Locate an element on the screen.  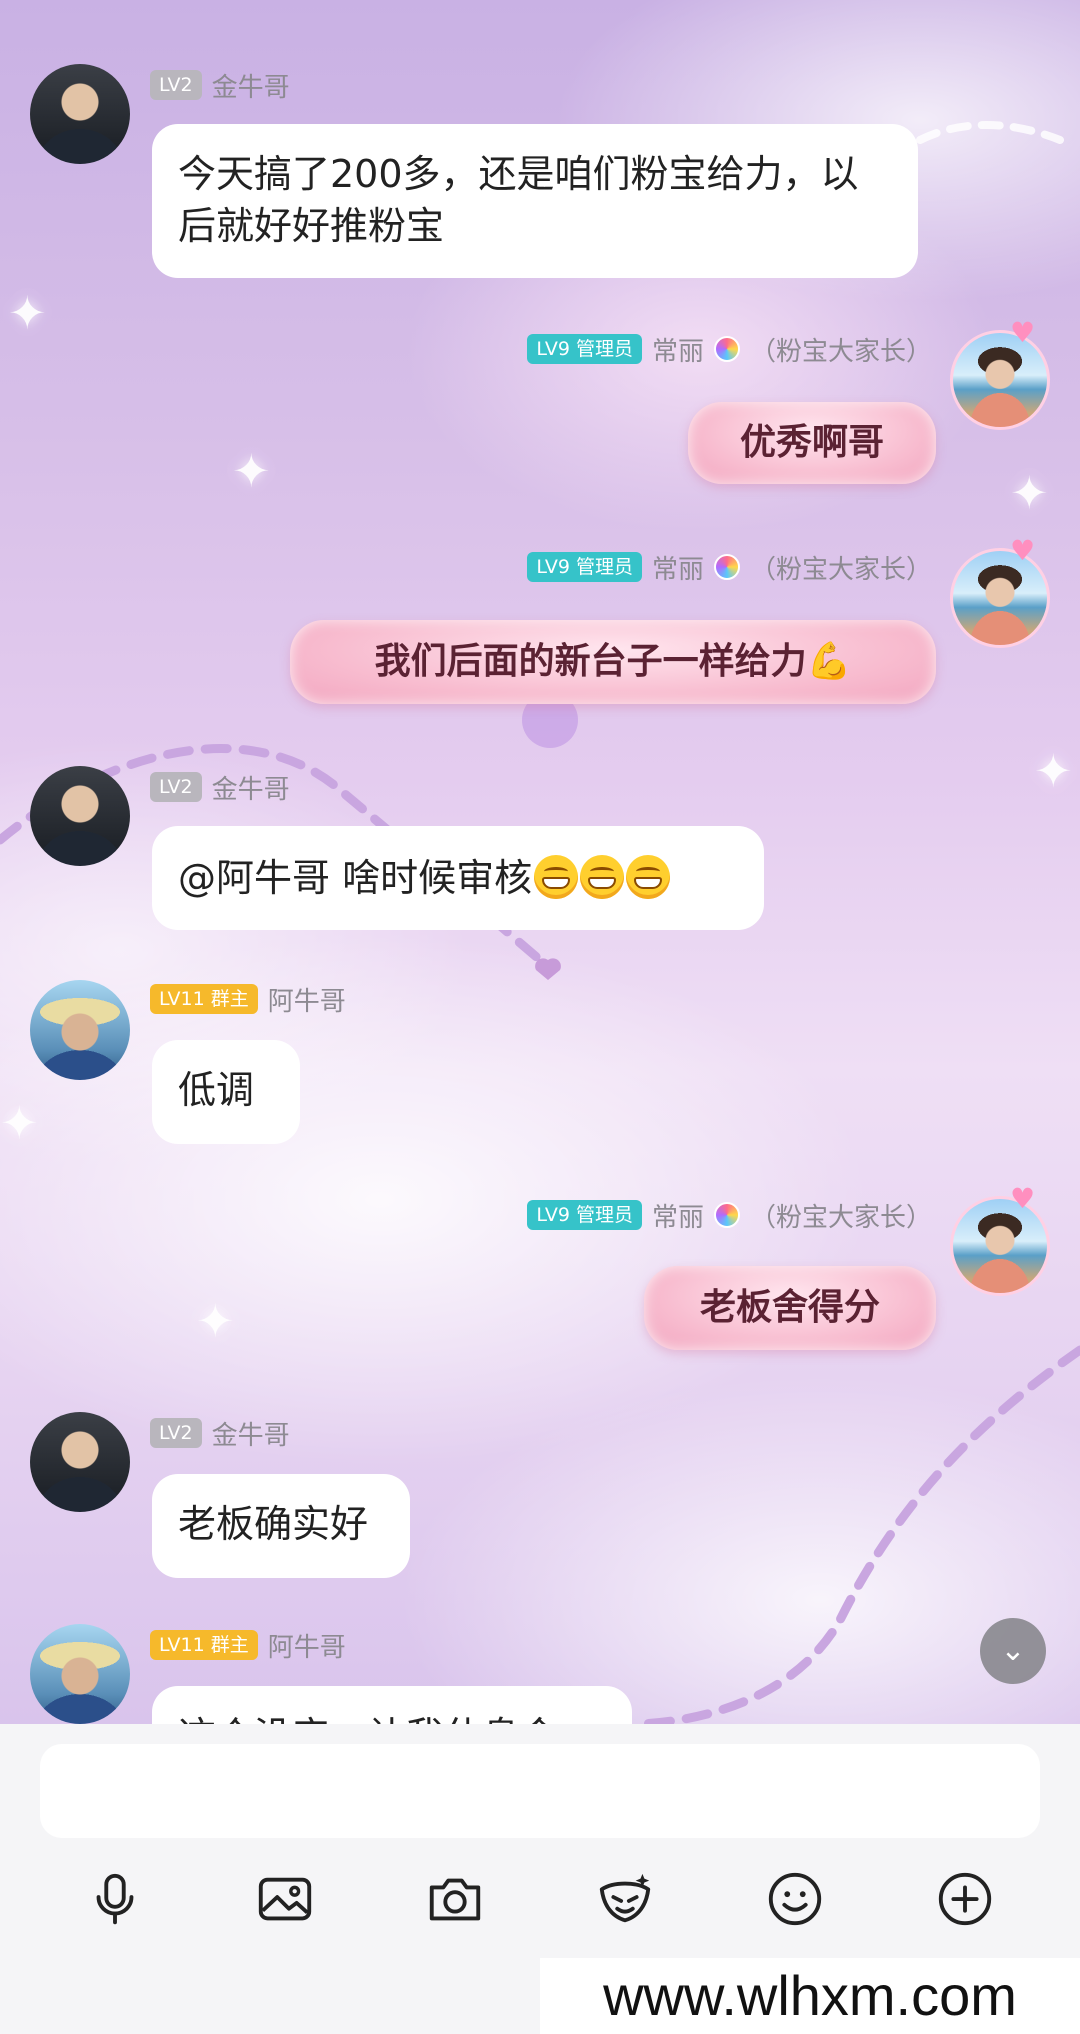
message-bubble: 这个没实，让我休息会 is located at coordinates (392, 1705).